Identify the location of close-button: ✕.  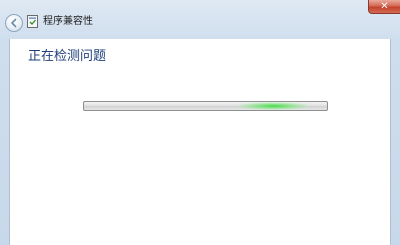
(384, 7).